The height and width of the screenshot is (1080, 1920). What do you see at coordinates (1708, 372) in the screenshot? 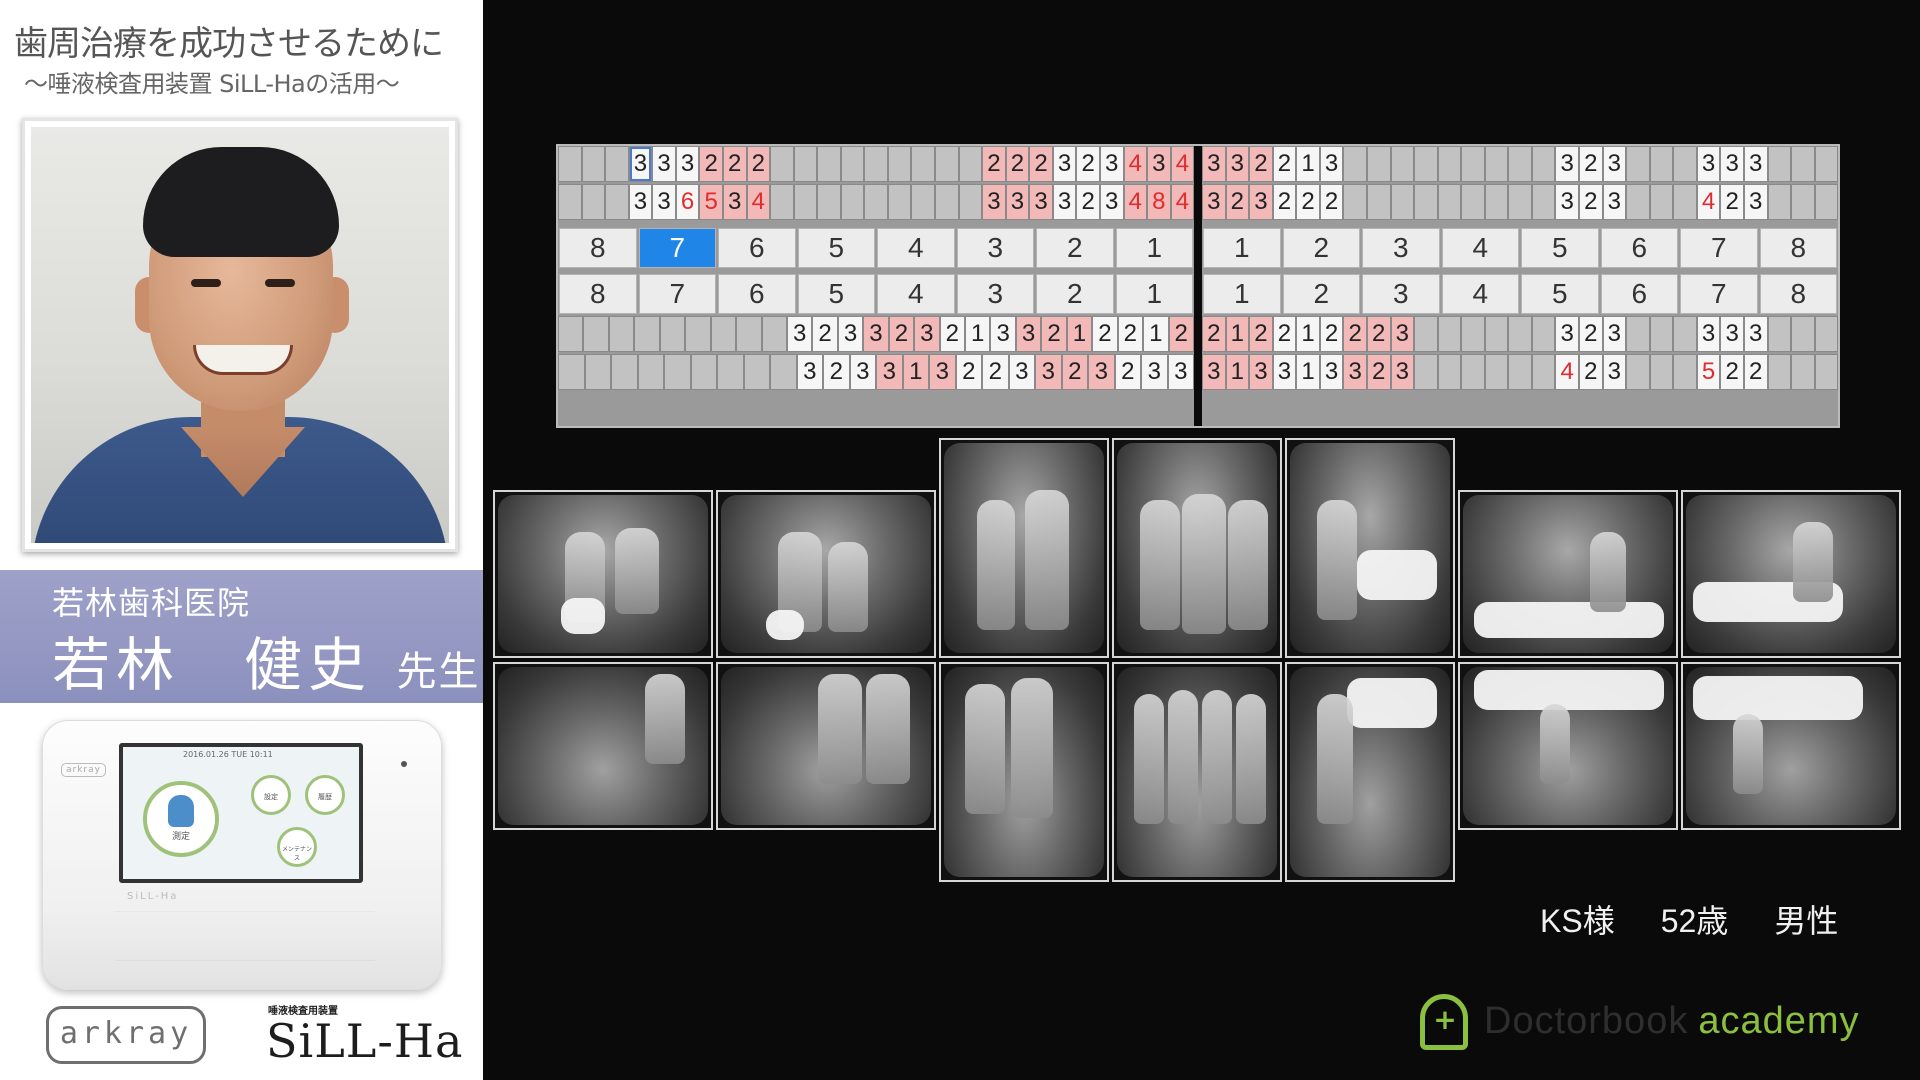
I see `pocket-depth-cell: 5` at bounding box center [1708, 372].